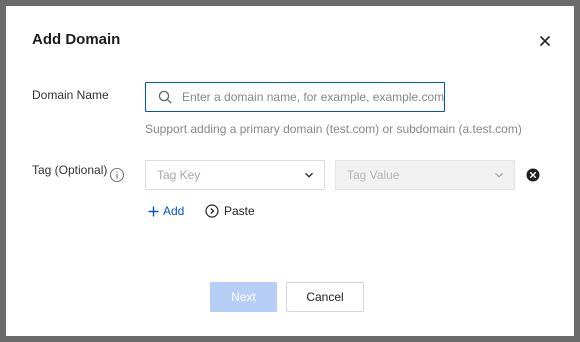  What do you see at coordinates (373, 175) in the screenshot?
I see `tag-value-placeholder: Tag Value` at bounding box center [373, 175].